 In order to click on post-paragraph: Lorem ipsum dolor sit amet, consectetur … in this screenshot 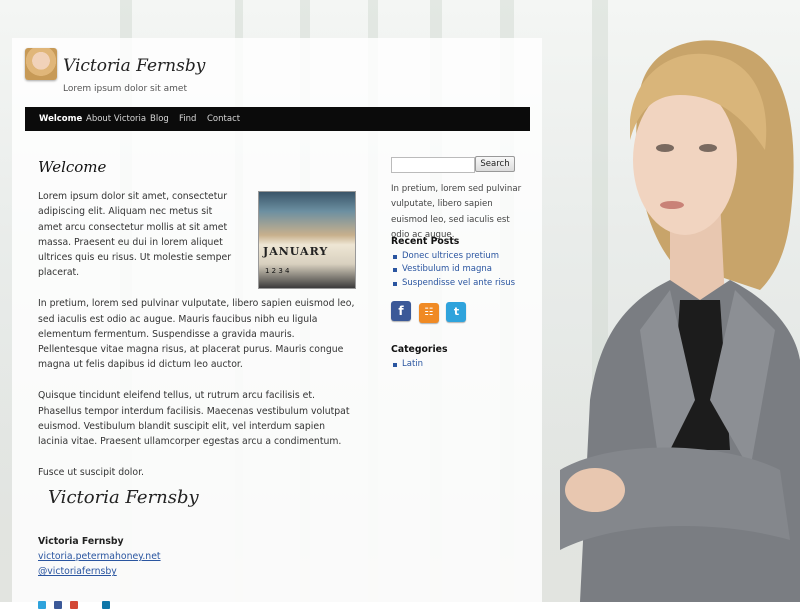, I will do `click(135, 235)`.